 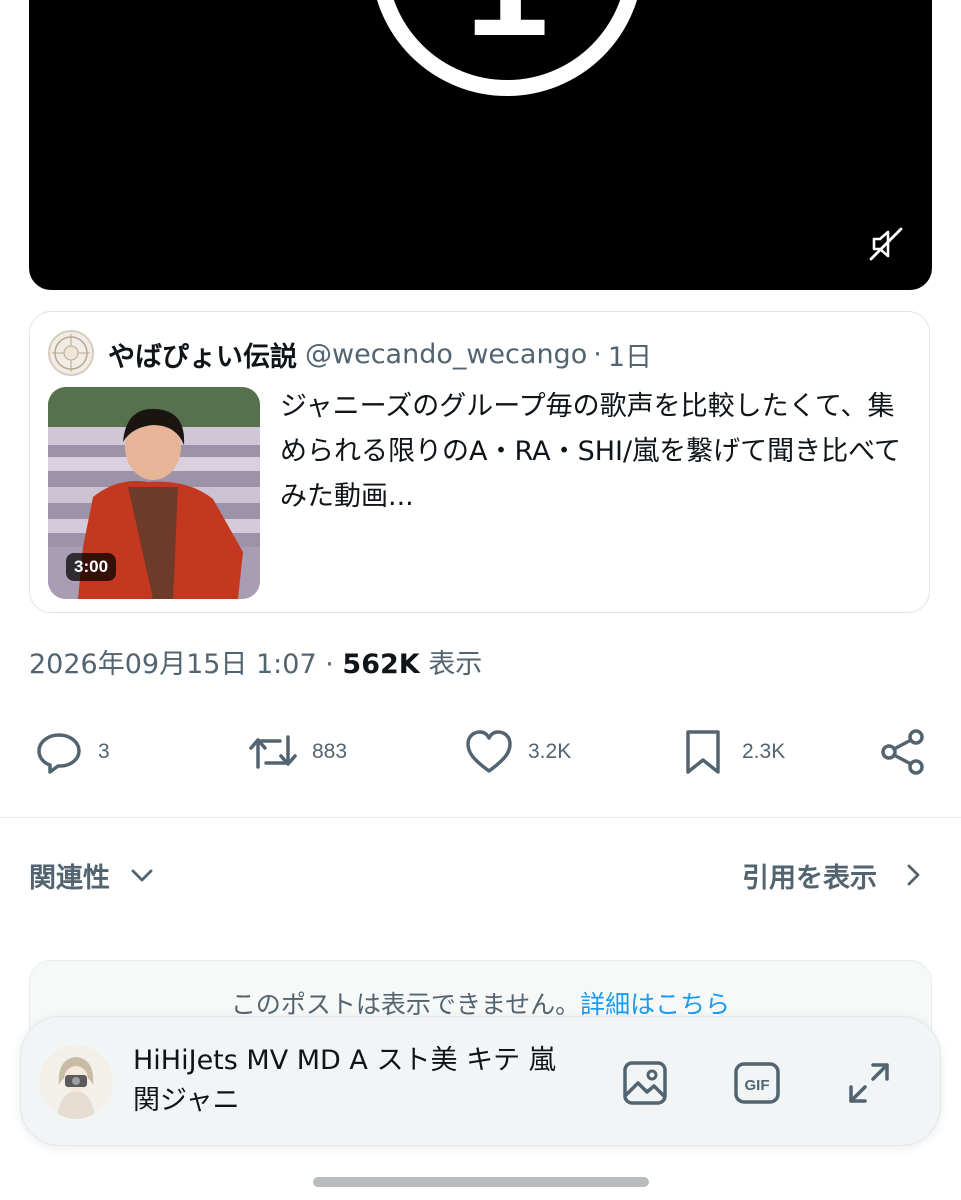 What do you see at coordinates (297, 752) in the screenshot?
I see `repost-button: 883` at bounding box center [297, 752].